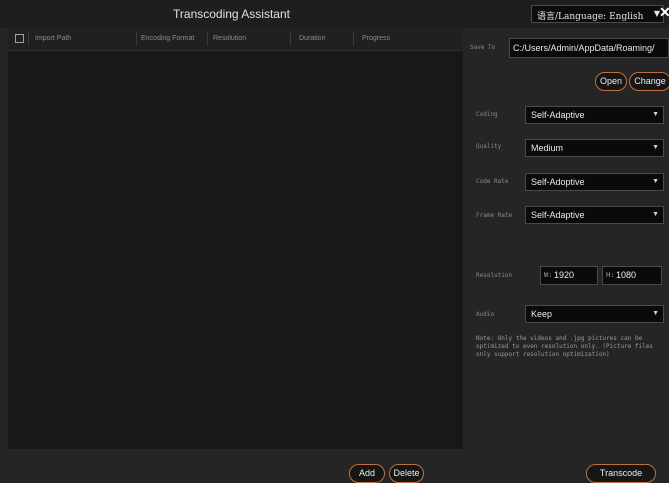  What do you see at coordinates (558, 115) in the screenshot?
I see `coding-select-value: Self-Adaptive` at bounding box center [558, 115].